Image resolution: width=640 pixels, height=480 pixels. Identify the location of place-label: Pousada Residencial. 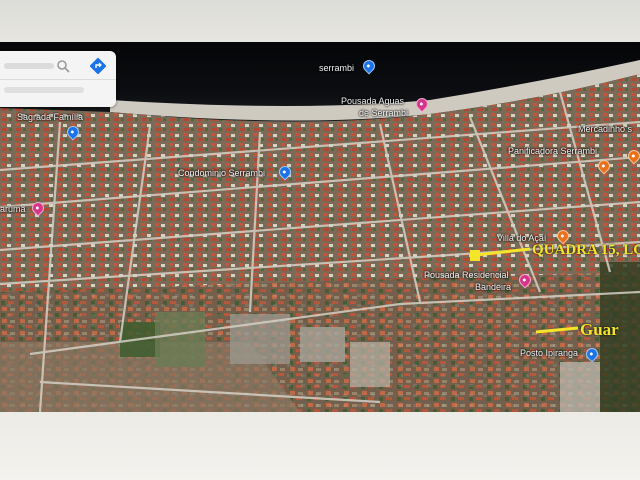
(466, 275).